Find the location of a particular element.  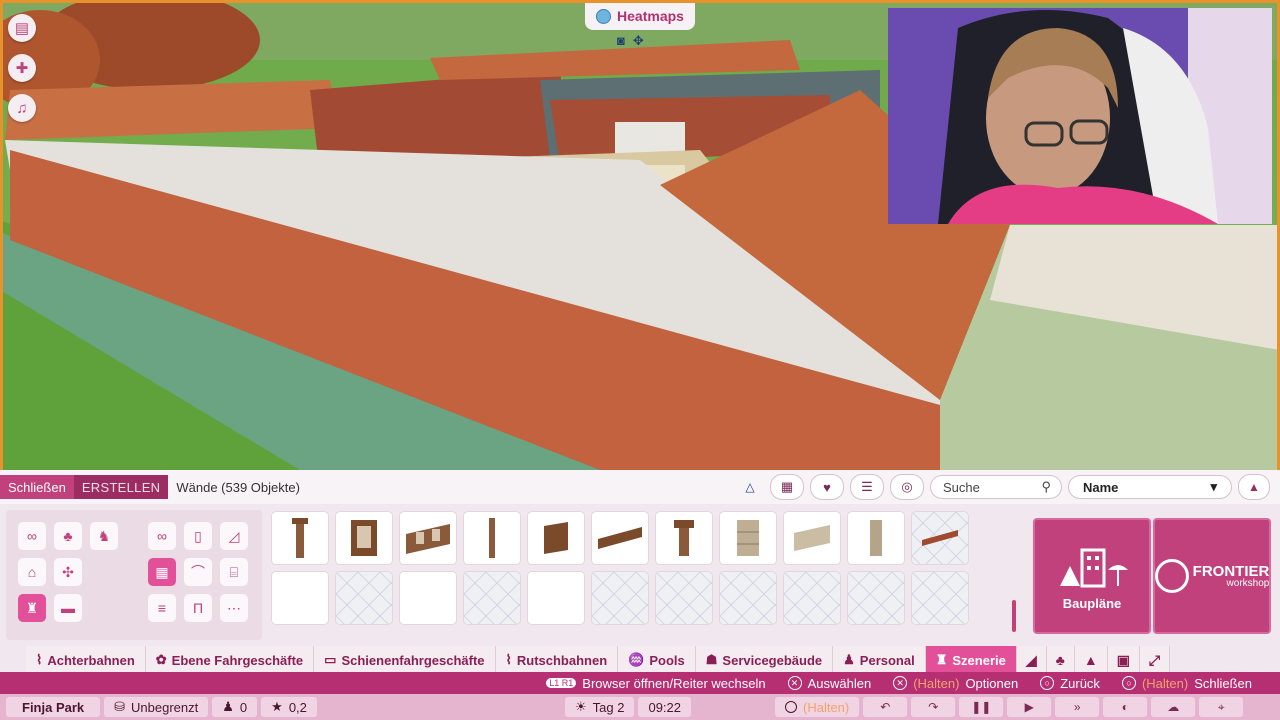

browser-title: Wände (539 Objekte) is located at coordinates (238, 487).